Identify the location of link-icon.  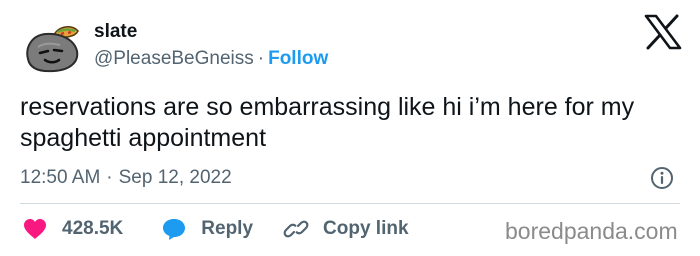
(296, 229).